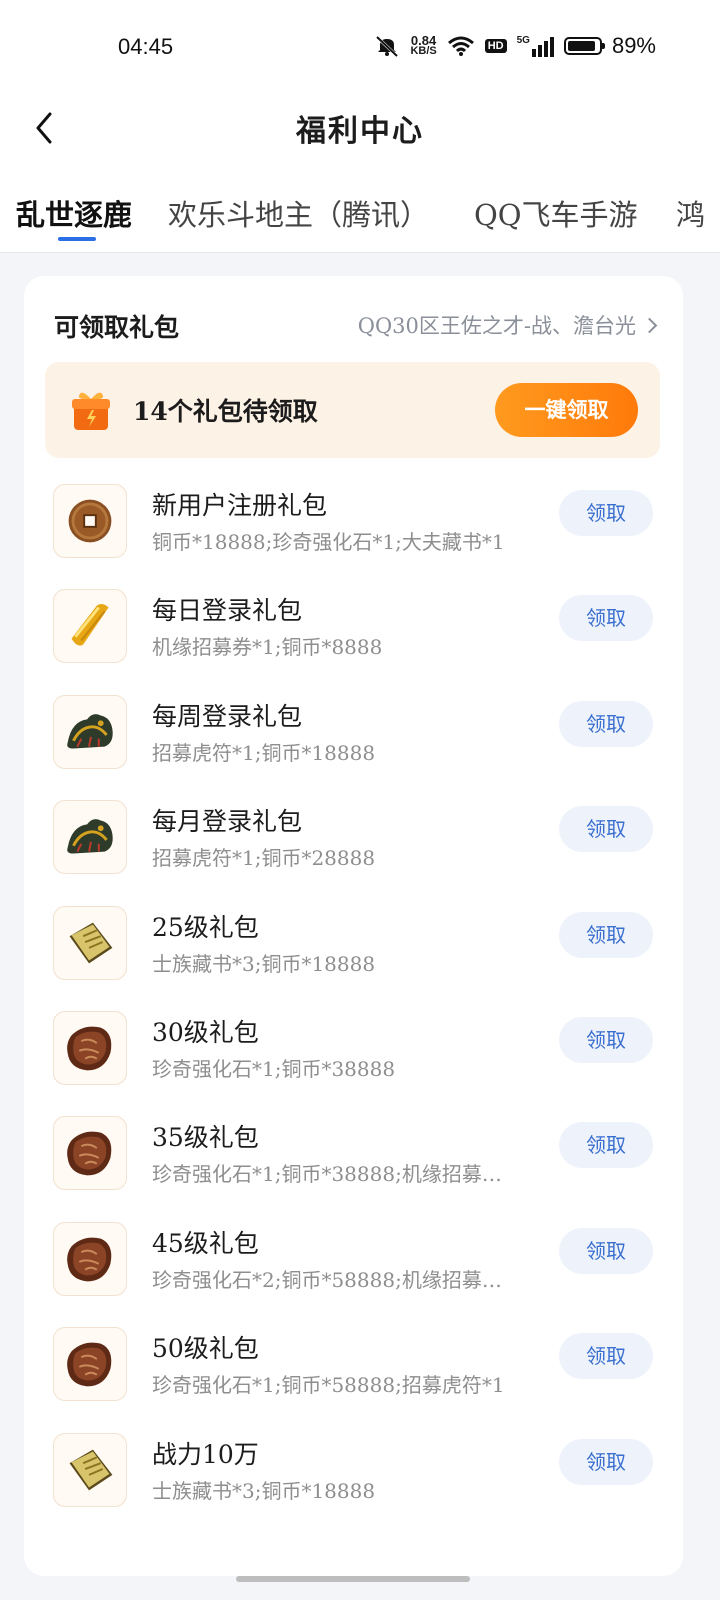 The height and width of the screenshot is (1600, 720). I want to click on tab-game-2: 欢乐斗地主（腾讯）, so click(298, 213).